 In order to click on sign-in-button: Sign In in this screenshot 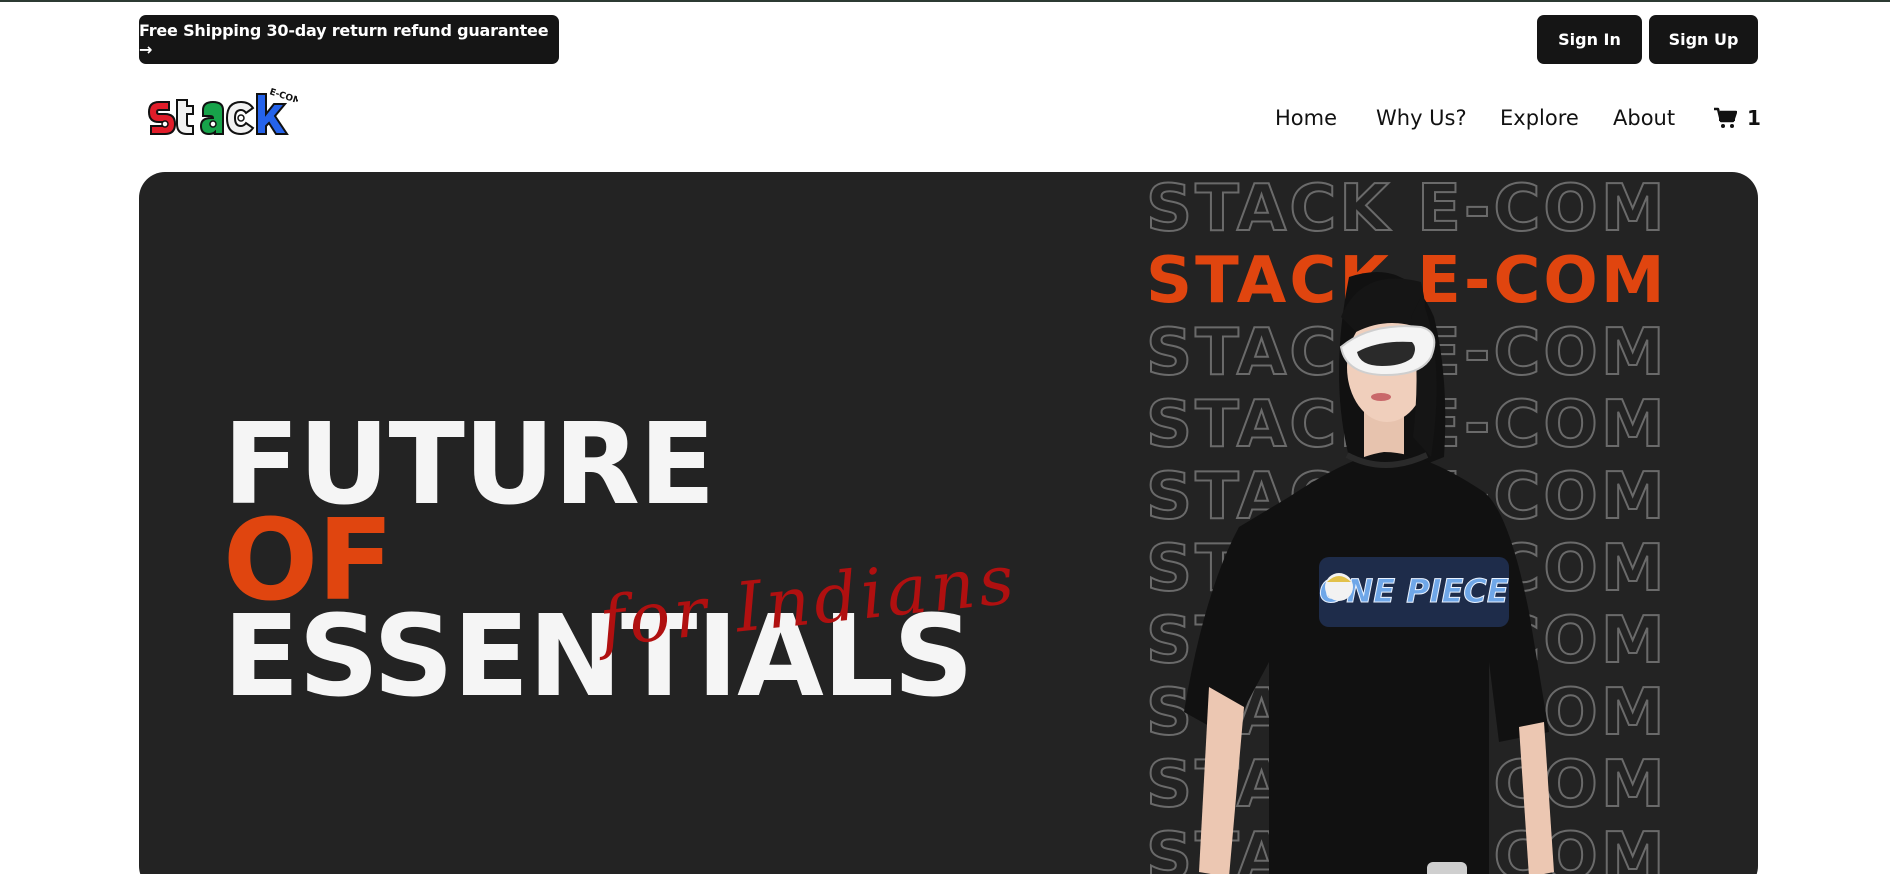, I will do `click(1589, 39)`.